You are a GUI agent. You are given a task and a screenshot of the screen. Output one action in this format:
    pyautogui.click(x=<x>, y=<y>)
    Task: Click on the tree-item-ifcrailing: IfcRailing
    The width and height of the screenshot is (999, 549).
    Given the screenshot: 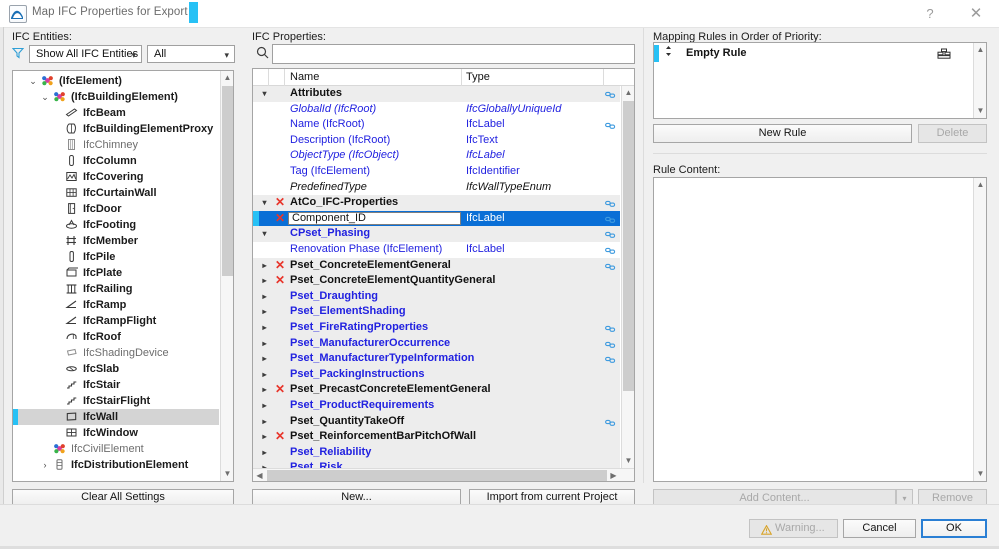 What is the action you would take?
    pyautogui.click(x=116, y=289)
    